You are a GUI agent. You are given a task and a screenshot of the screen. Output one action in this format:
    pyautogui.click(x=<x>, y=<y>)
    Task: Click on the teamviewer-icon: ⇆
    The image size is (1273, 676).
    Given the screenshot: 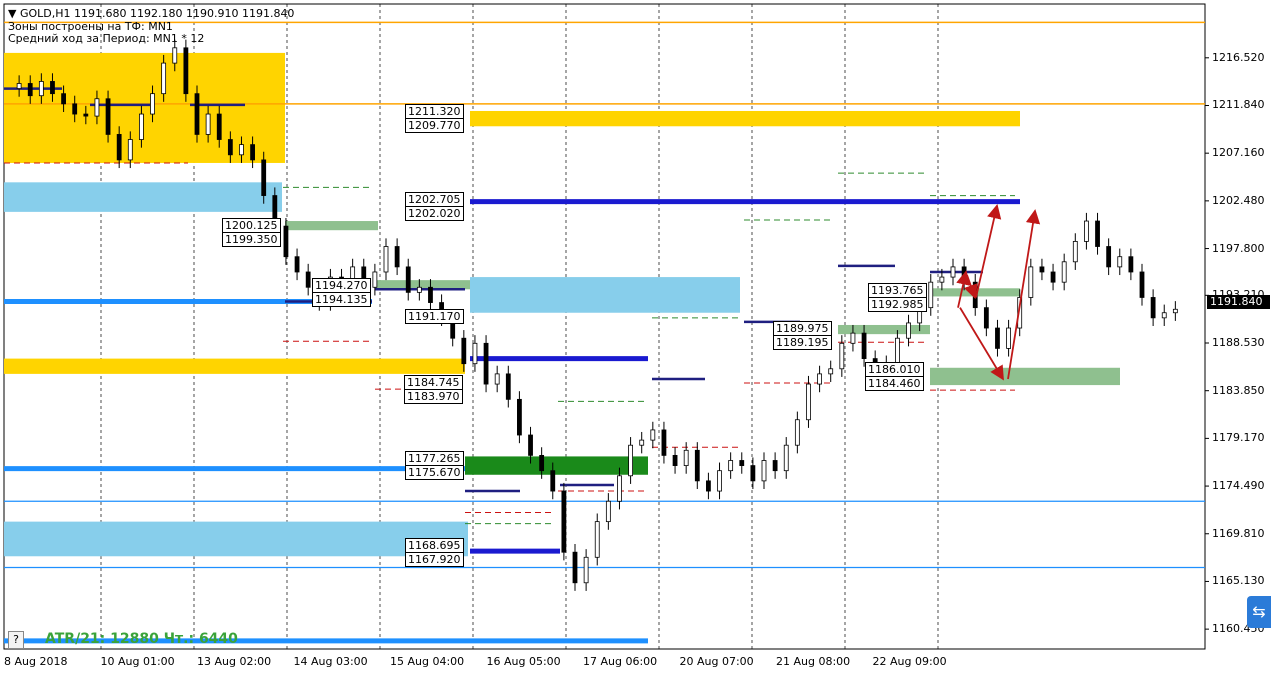 What is the action you would take?
    pyautogui.click(x=1259, y=612)
    